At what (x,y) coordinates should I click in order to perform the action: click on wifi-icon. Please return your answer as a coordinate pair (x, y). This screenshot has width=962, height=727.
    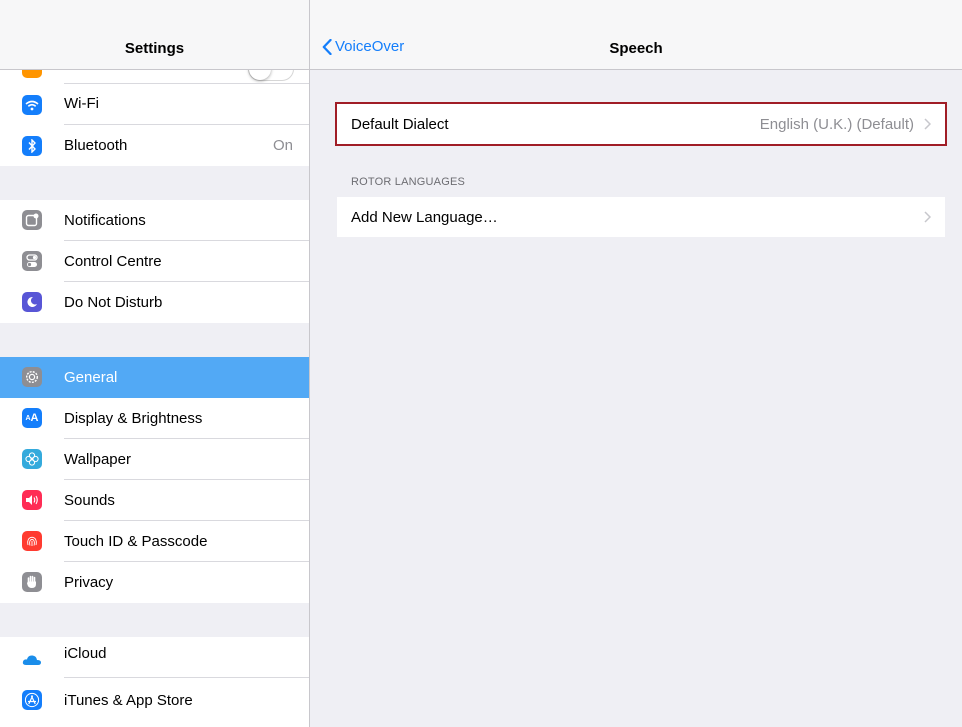
    Looking at the image, I should click on (32, 105).